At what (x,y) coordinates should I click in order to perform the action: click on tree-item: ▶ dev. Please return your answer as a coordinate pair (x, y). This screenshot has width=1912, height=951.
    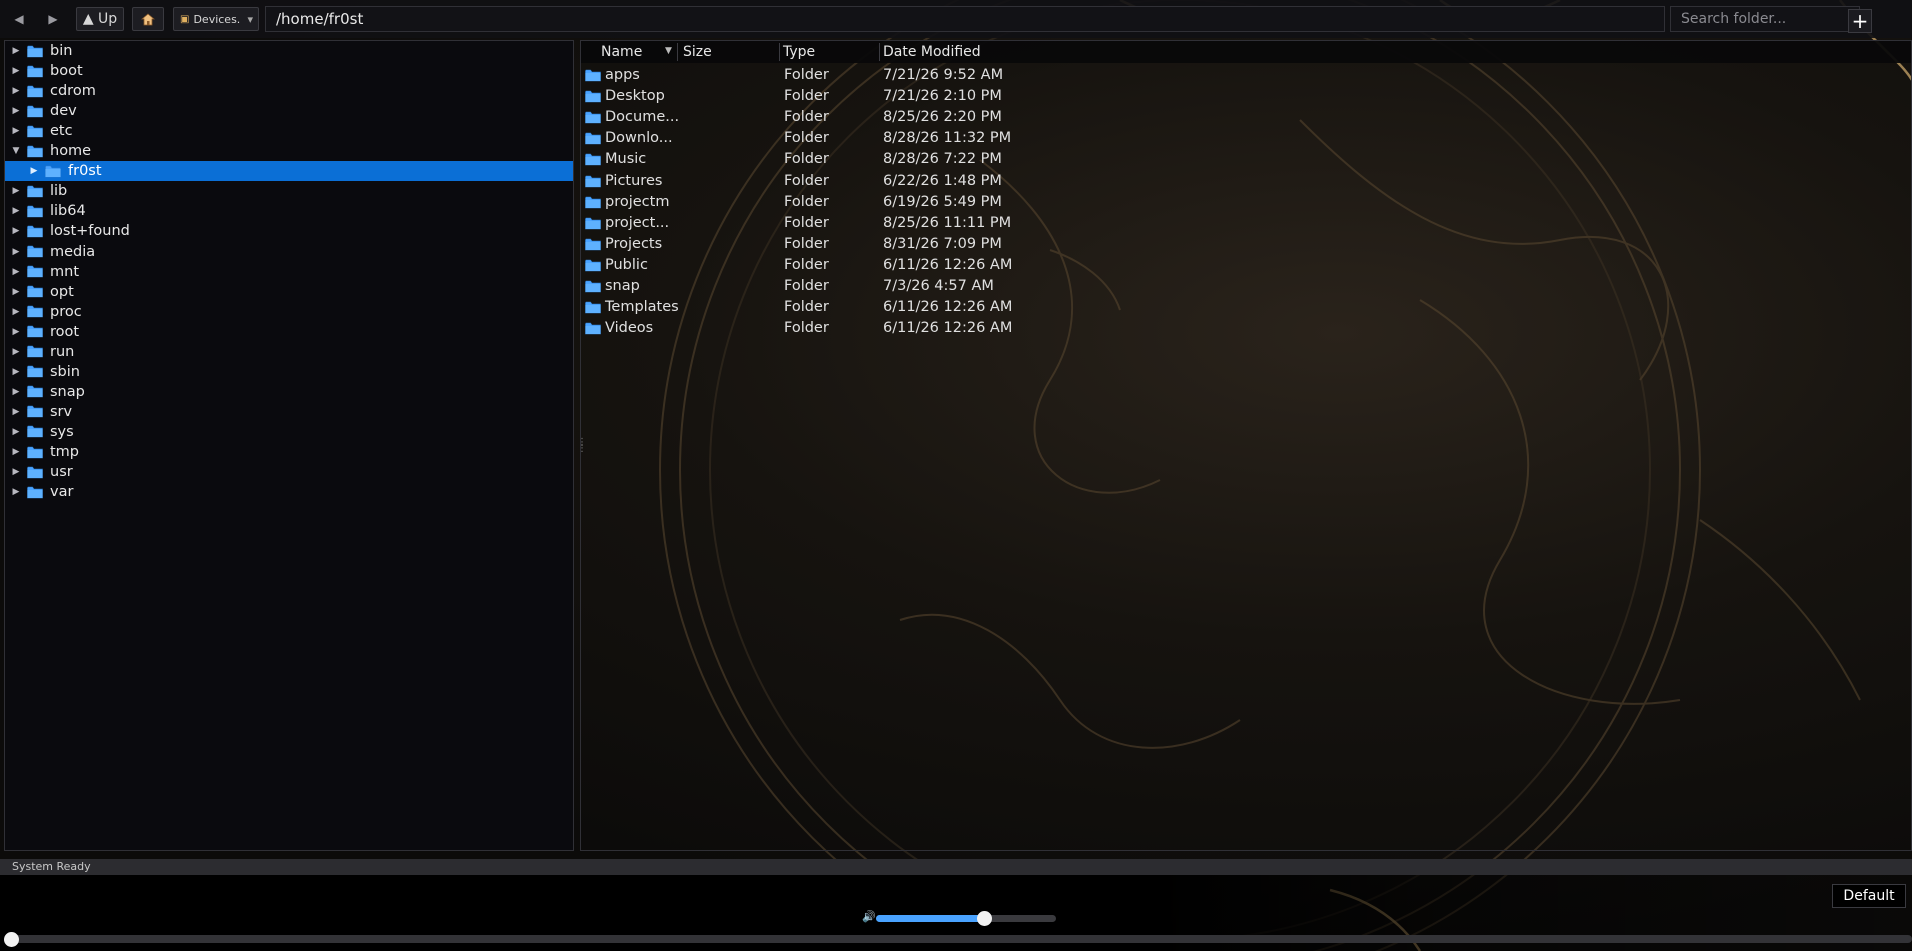
    Looking at the image, I should click on (289, 111).